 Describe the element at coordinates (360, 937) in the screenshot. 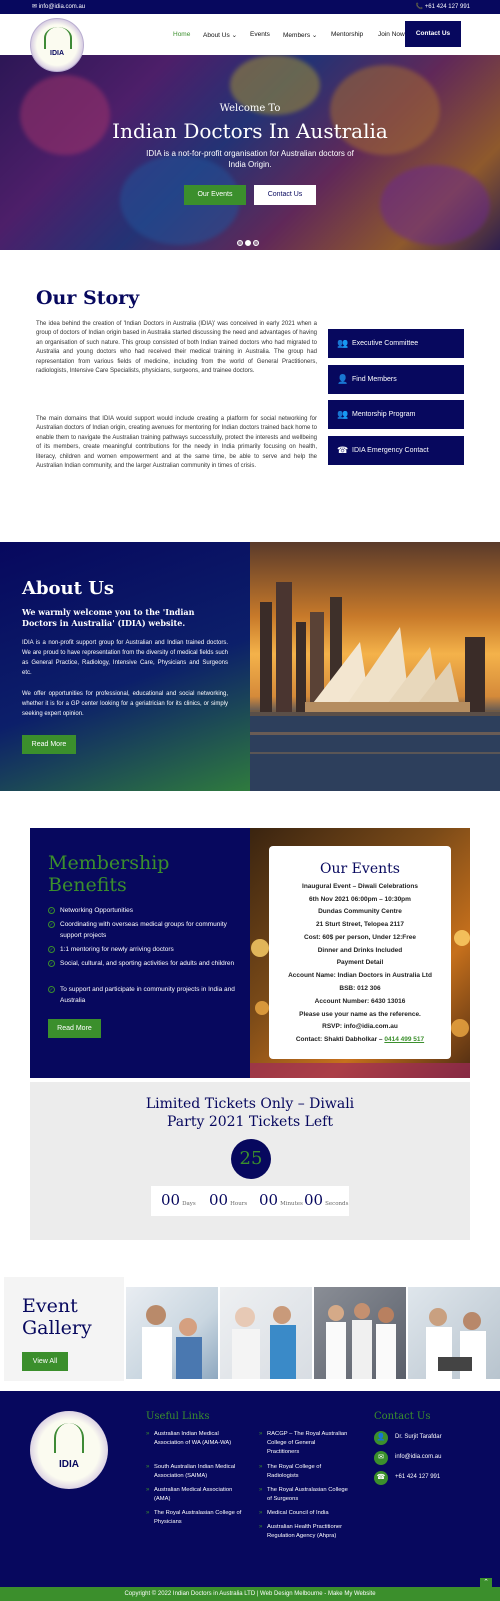

I see `event-line: Cost: 60$ per person, Under 12:Free` at that location.